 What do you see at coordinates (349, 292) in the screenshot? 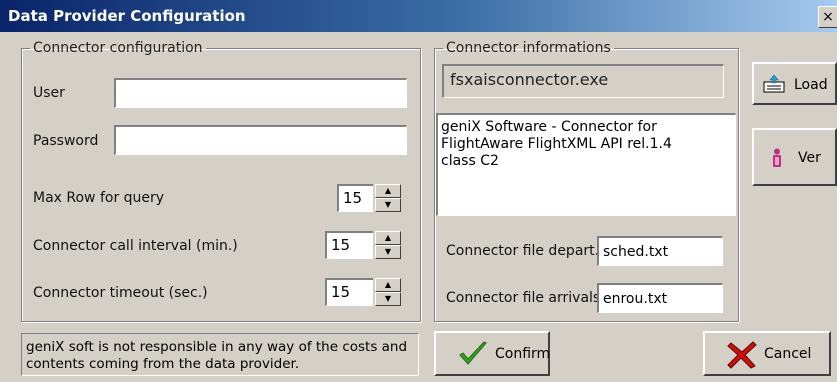
I see `timeout-value: 15` at bounding box center [349, 292].